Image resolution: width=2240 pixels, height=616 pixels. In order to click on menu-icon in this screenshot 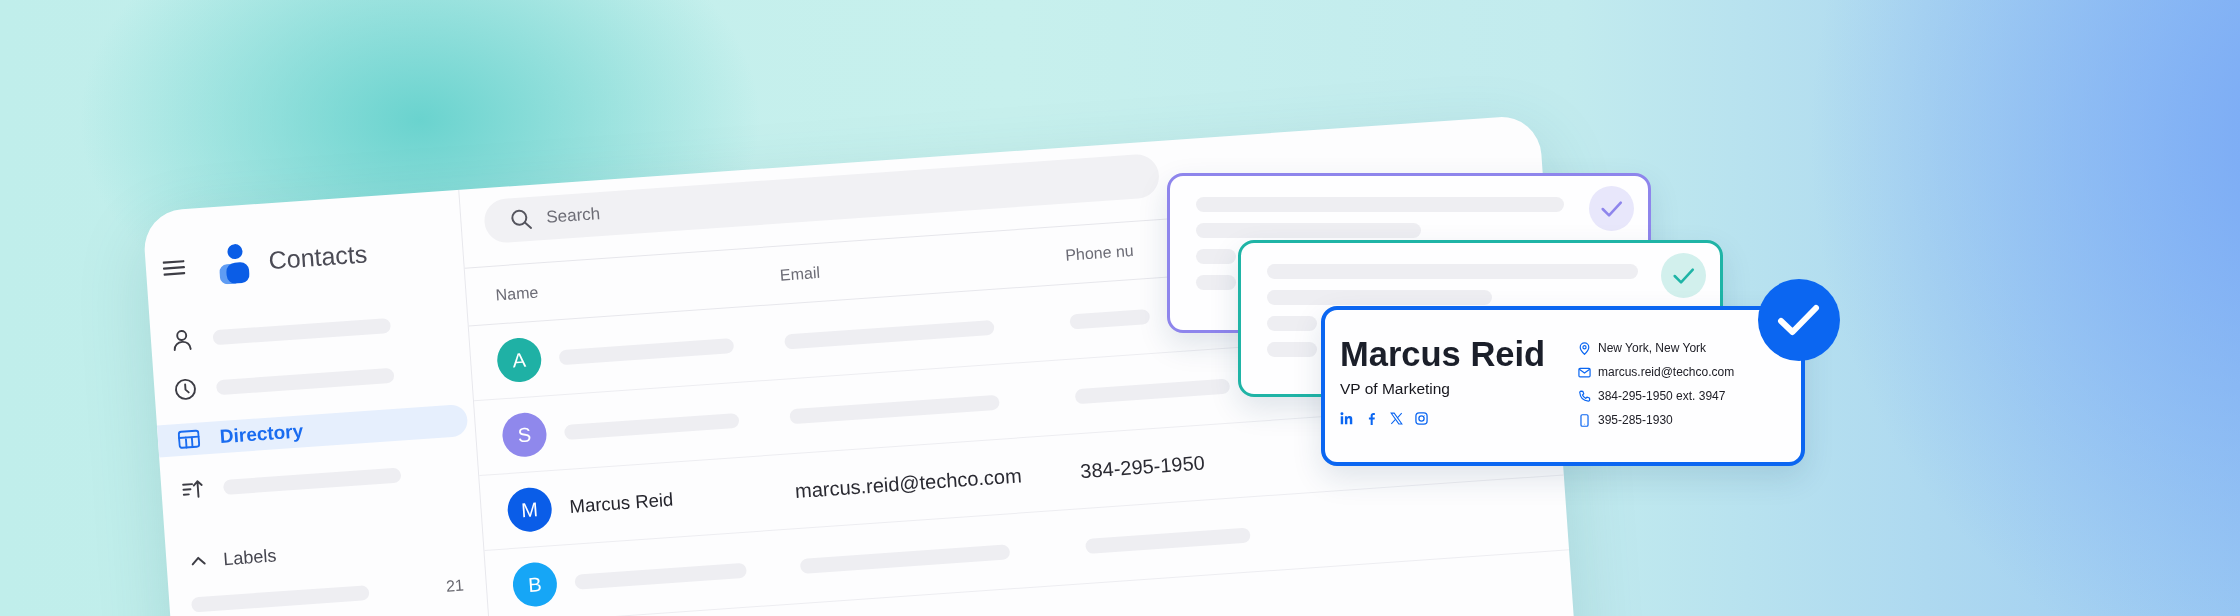, I will do `click(174, 267)`.